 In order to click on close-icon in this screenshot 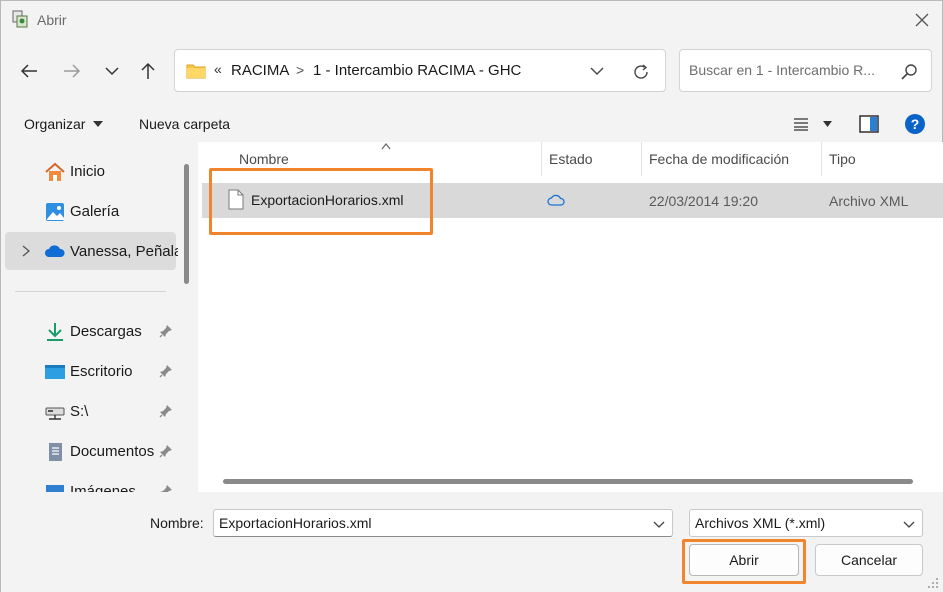, I will do `click(922, 20)`.